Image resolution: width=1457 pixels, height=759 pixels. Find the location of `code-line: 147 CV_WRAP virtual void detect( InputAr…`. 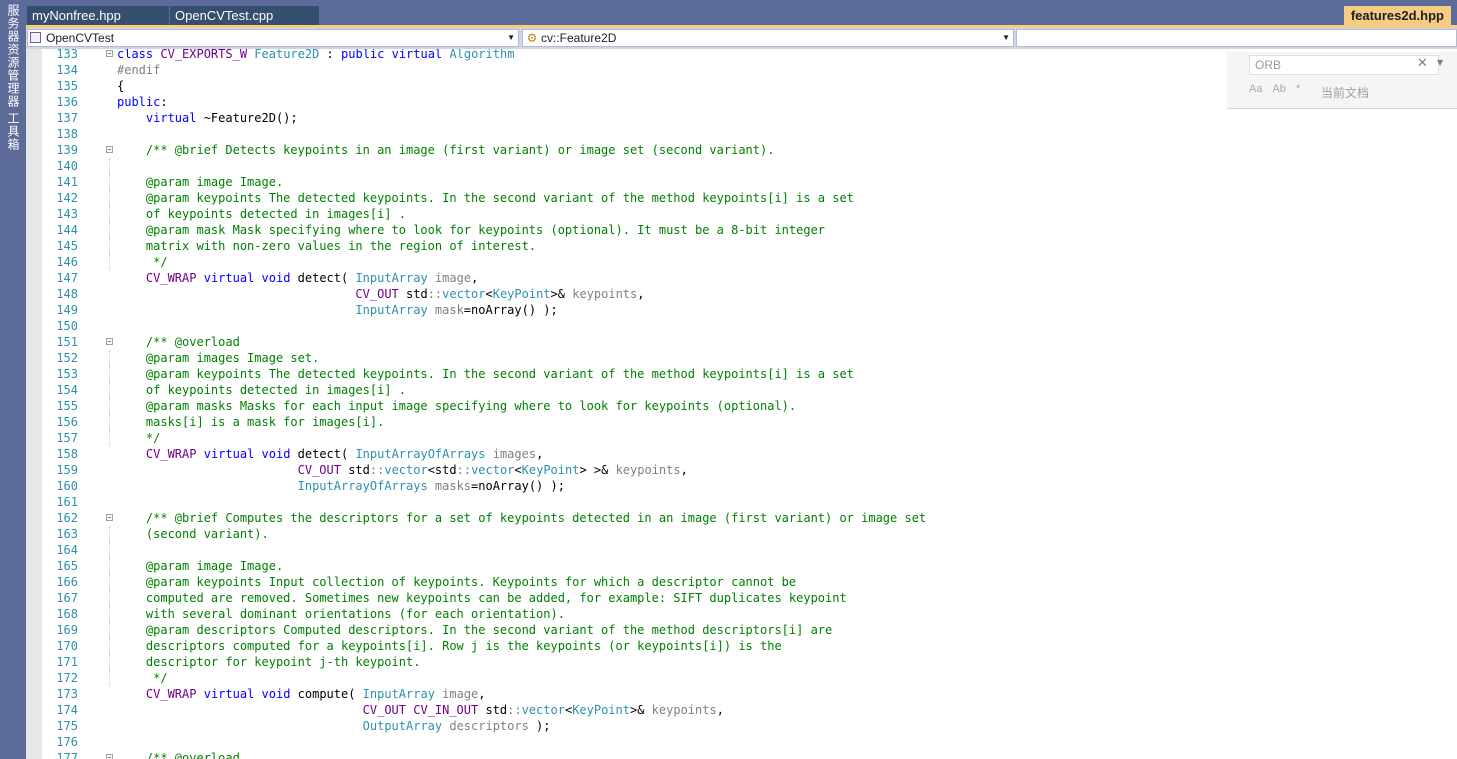

code-line: 147 CV_WRAP virtual void detect( InputAr… is located at coordinates (749, 278).